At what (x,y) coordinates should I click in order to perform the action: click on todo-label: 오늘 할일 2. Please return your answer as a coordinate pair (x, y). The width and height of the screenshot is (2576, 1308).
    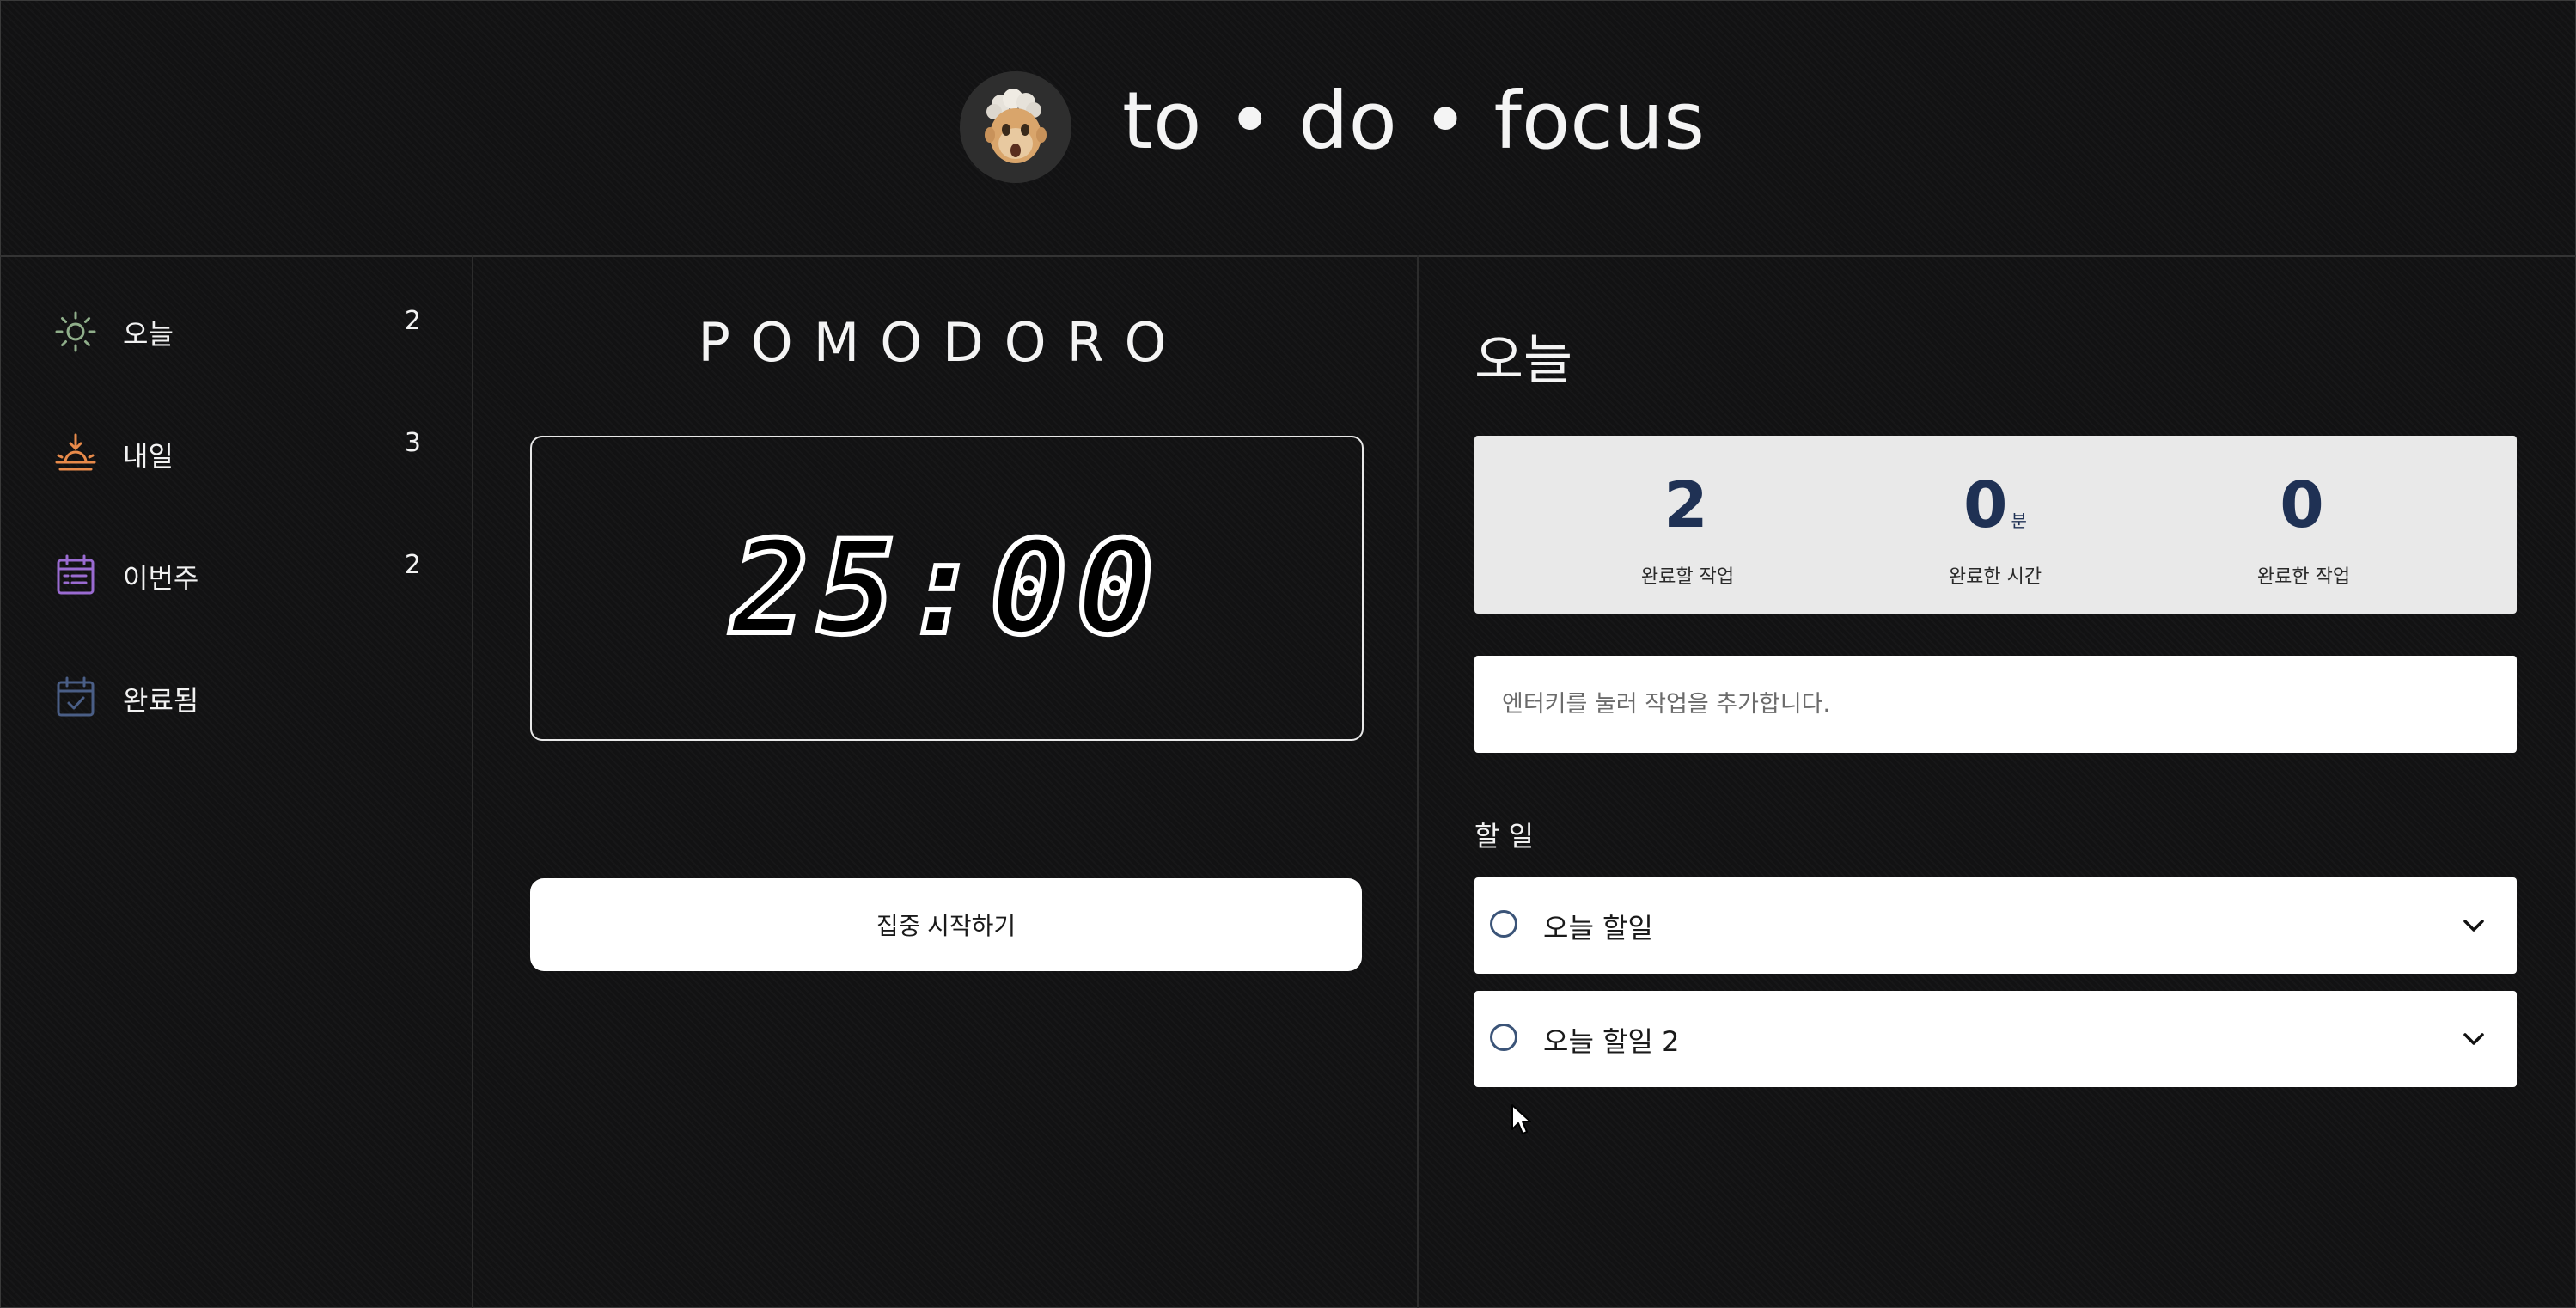
    Looking at the image, I should click on (1611, 1041).